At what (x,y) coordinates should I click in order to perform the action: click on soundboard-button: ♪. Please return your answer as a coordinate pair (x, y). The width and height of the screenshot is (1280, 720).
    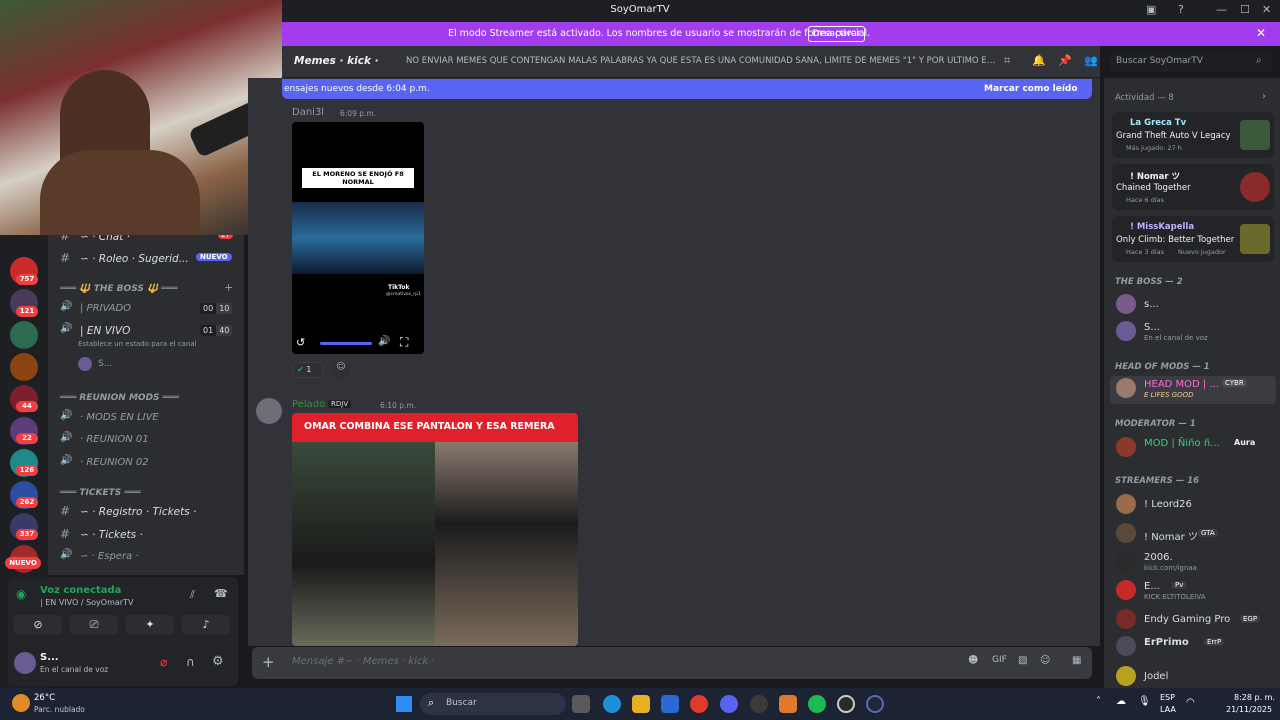
    Looking at the image, I should click on (206, 625).